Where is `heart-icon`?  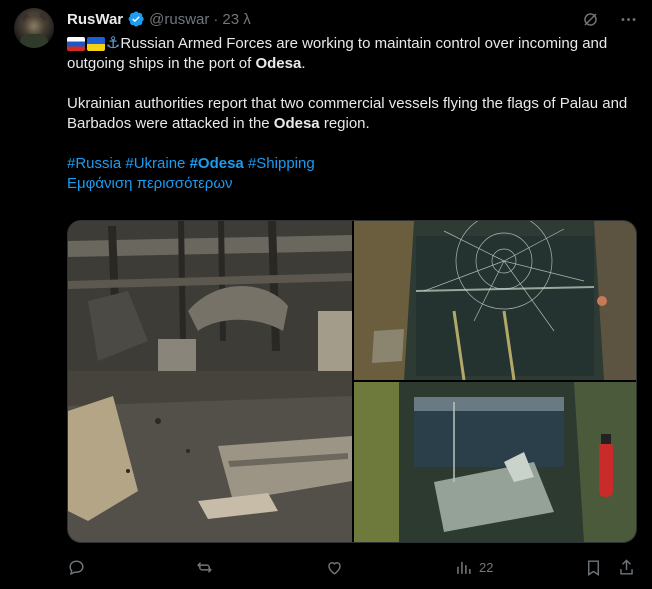 heart-icon is located at coordinates (334, 568).